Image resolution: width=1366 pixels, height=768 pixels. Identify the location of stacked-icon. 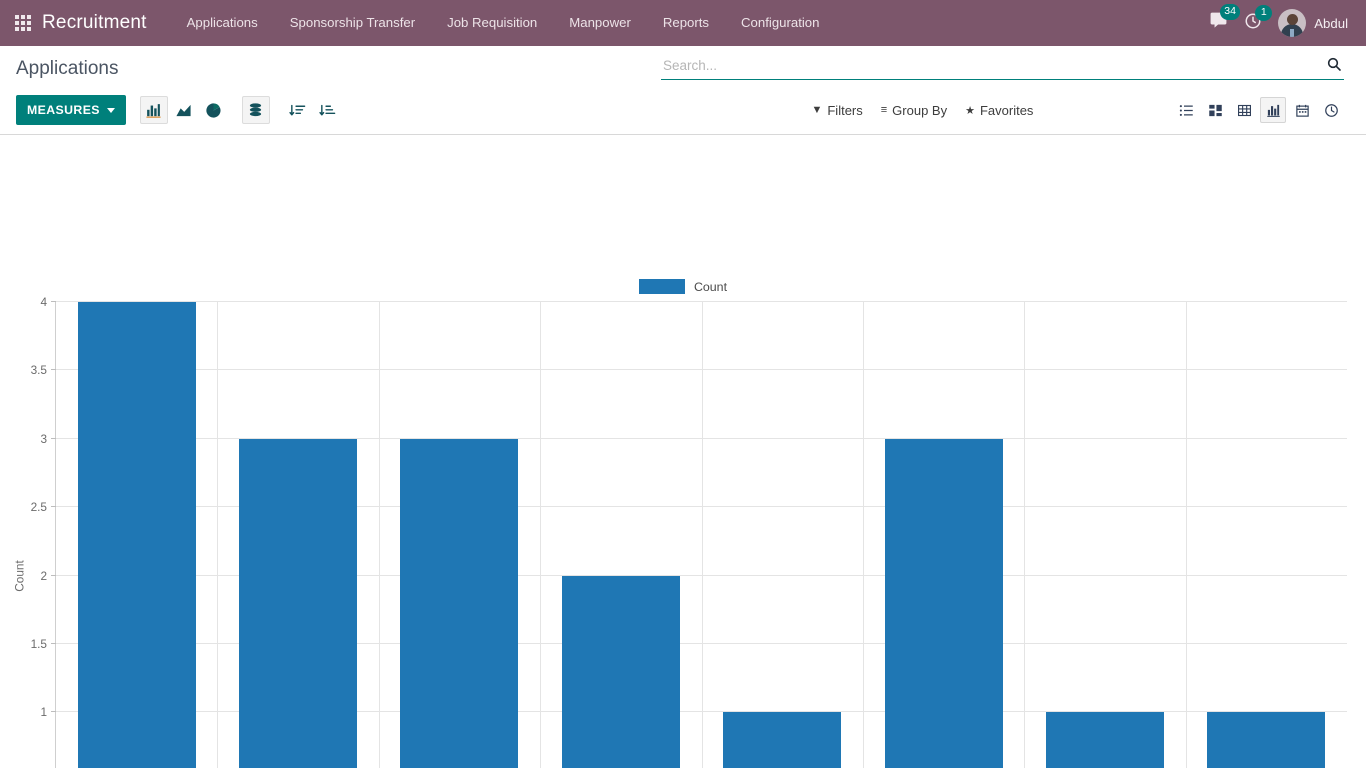
(255, 110).